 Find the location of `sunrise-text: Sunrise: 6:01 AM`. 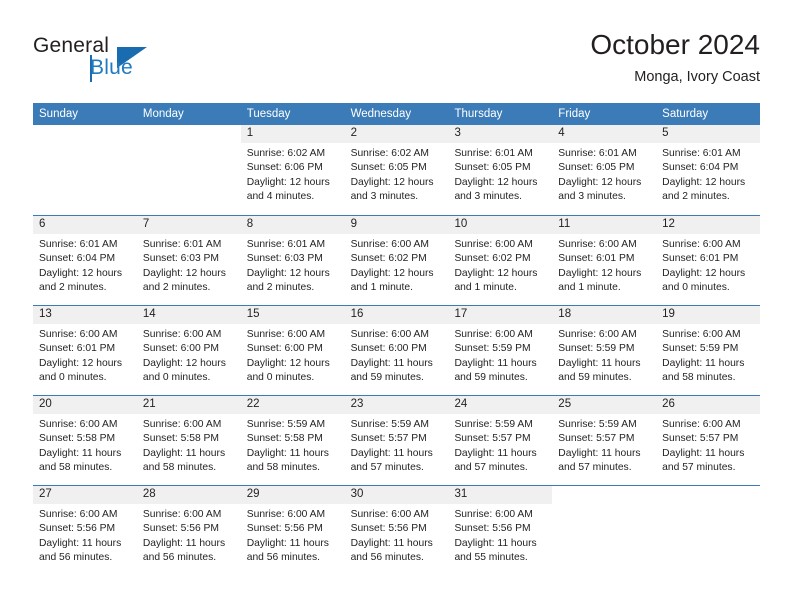

sunrise-text: Sunrise: 6:01 AM is located at coordinates (493, 153).